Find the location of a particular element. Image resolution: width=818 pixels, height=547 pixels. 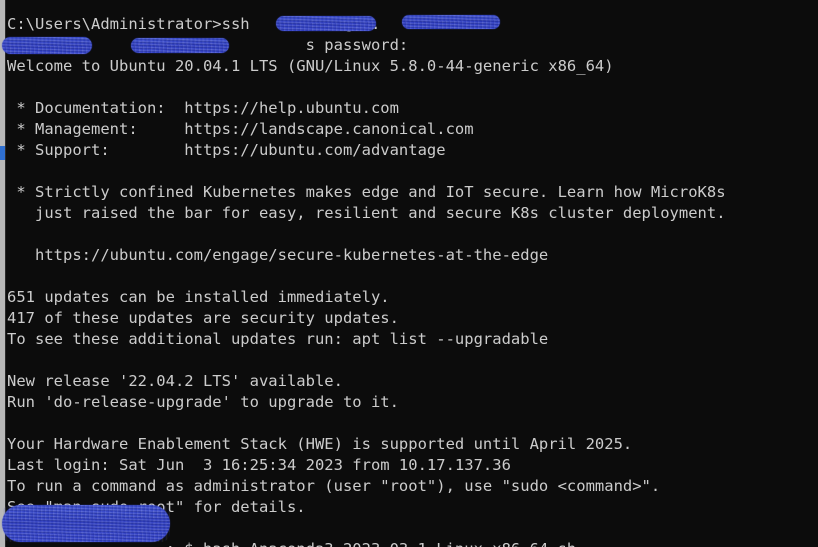

terminal-line: * Support: https://ubuntu.com/advantage is located at coordinates (226, 150).